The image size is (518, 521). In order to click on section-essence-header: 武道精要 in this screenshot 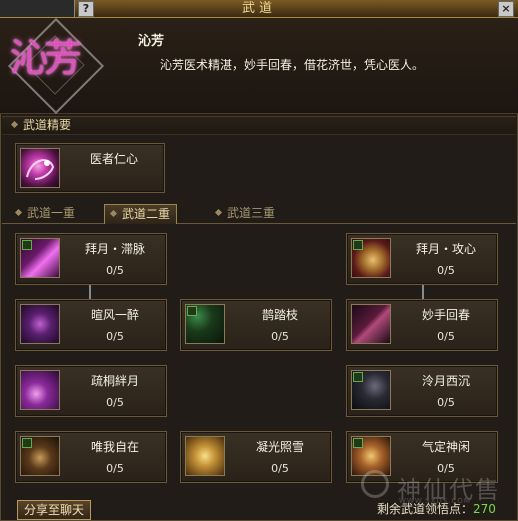, I will do `click(259, 125)`.